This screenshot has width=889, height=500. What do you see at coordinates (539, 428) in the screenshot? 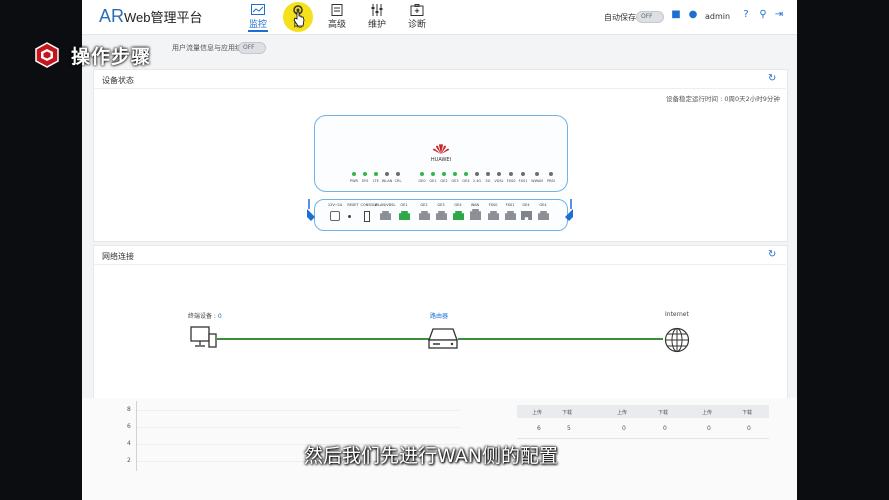
I see `table-cell: 6` at bounding box center [539, 428].